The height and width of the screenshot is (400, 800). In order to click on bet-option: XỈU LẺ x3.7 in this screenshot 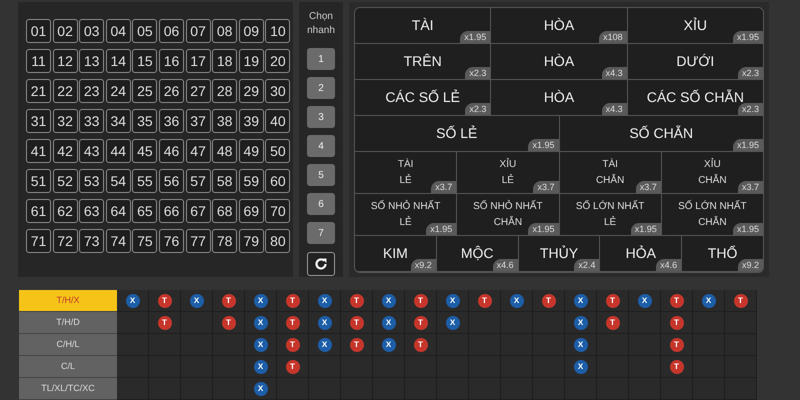, I will do `click(507, 173)`.